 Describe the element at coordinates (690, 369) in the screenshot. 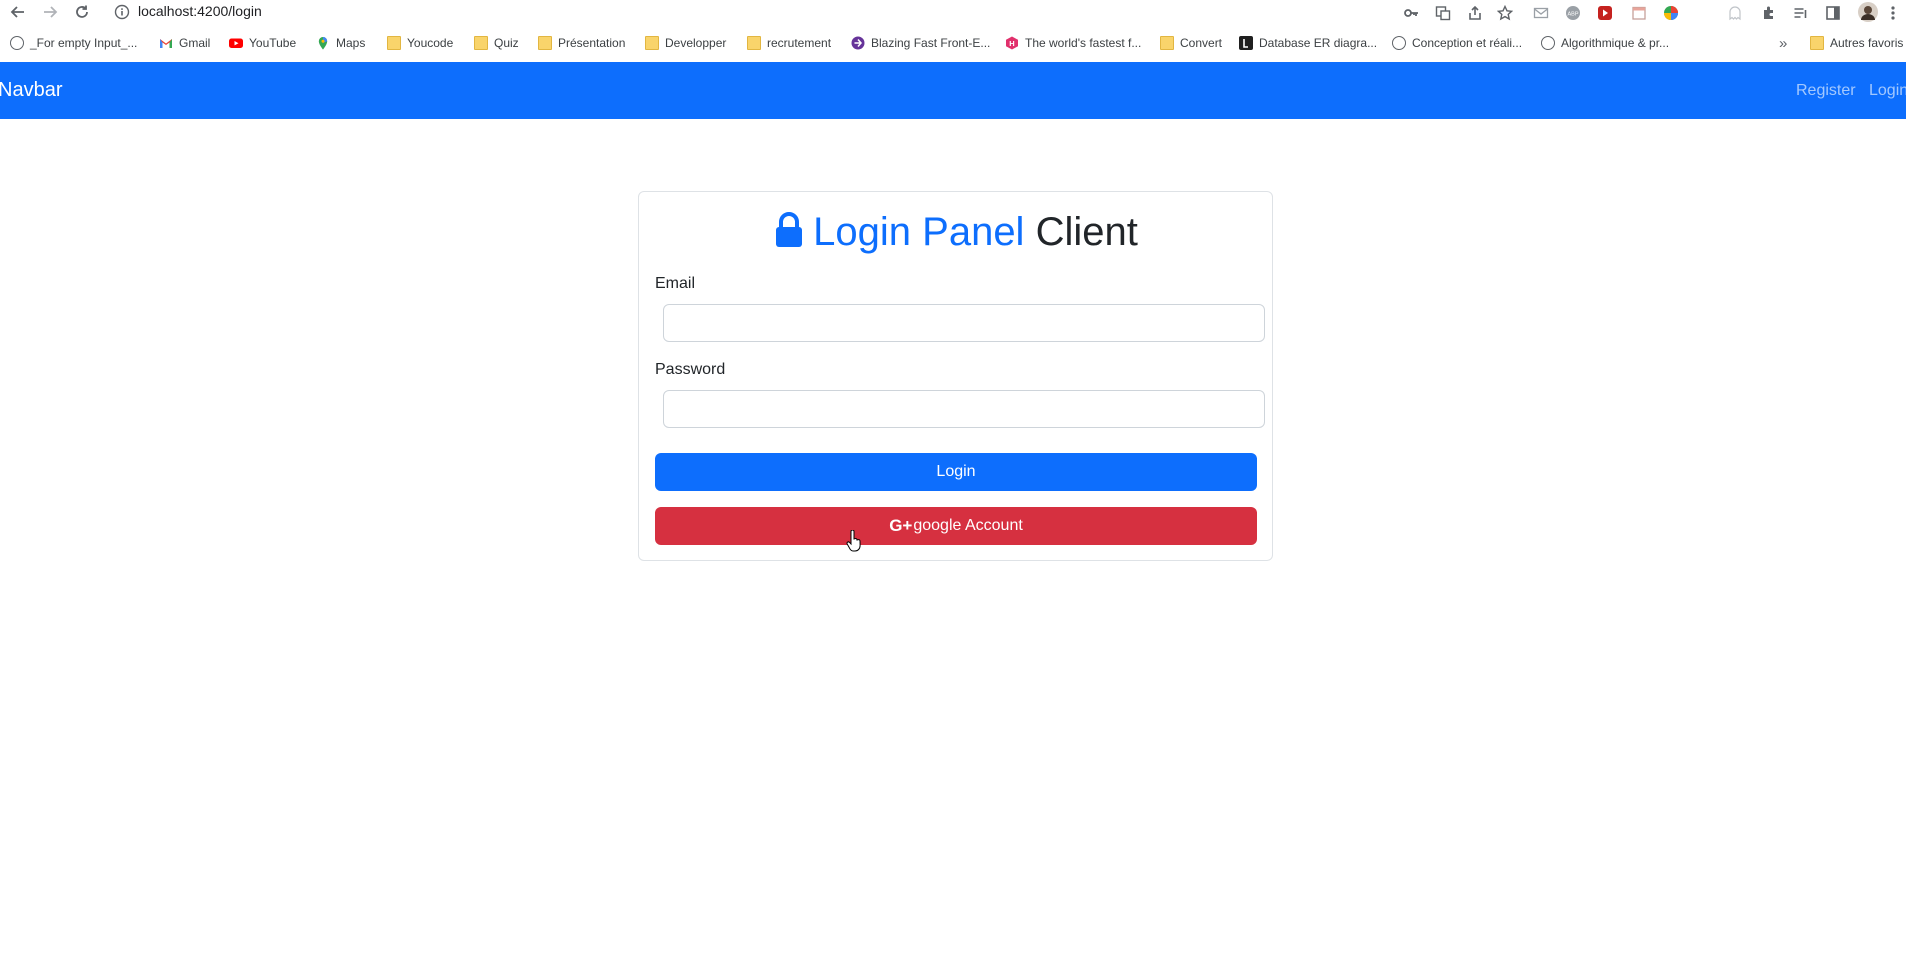

I see `password-label: Password` at that location.